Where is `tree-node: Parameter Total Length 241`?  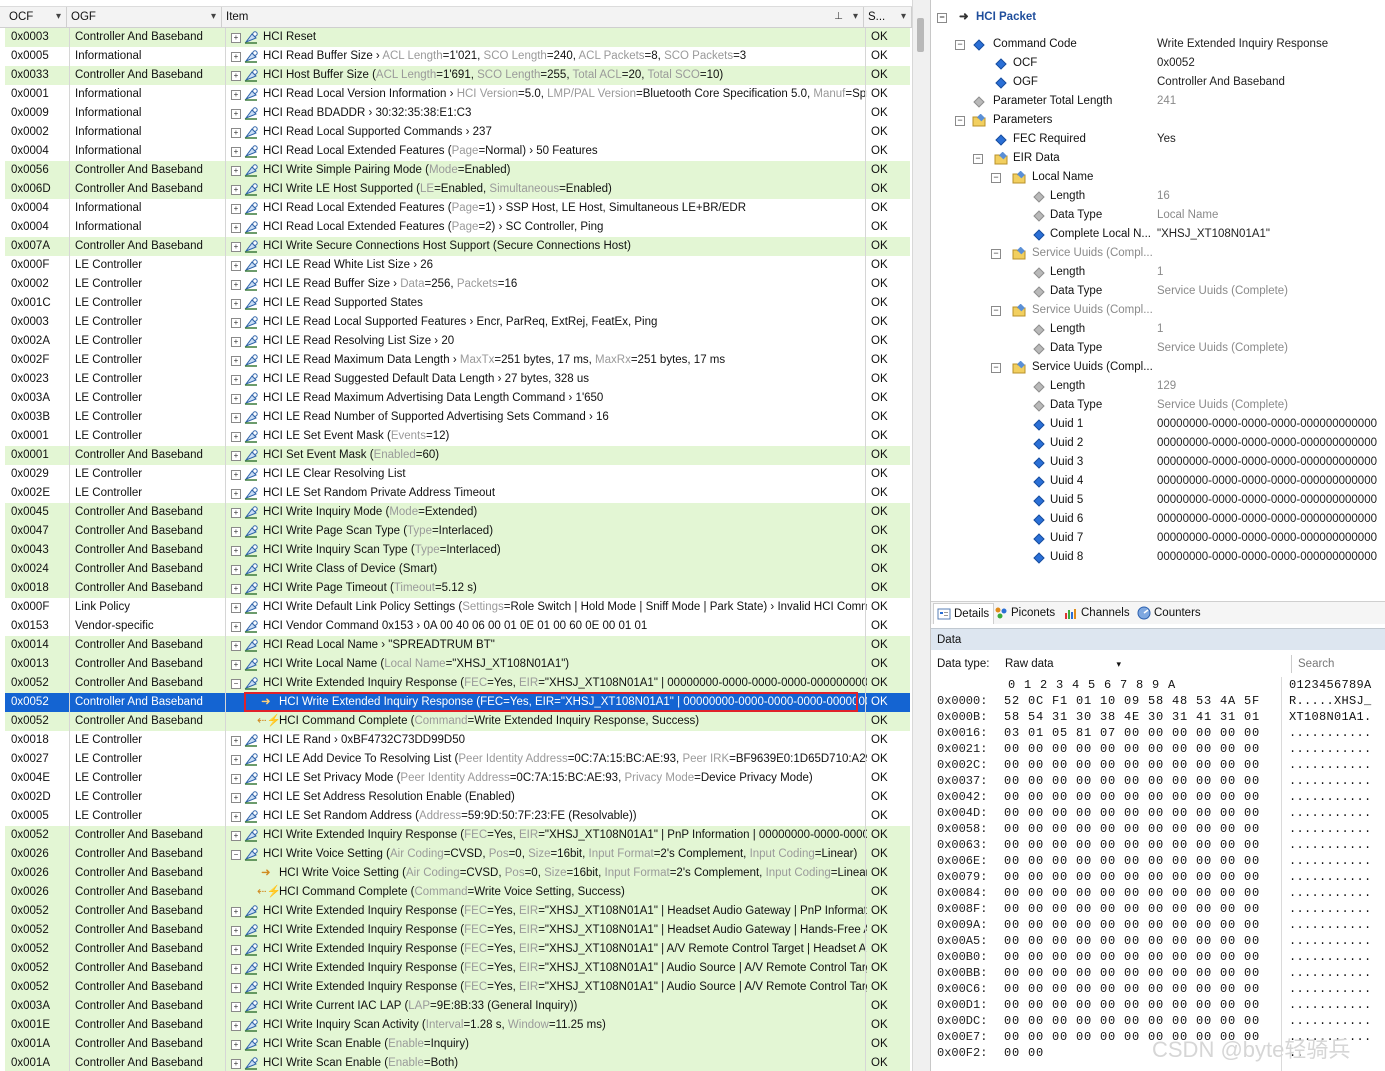
tree-node: Parameter Total Length 241 is located at coordinates (1158, 101).